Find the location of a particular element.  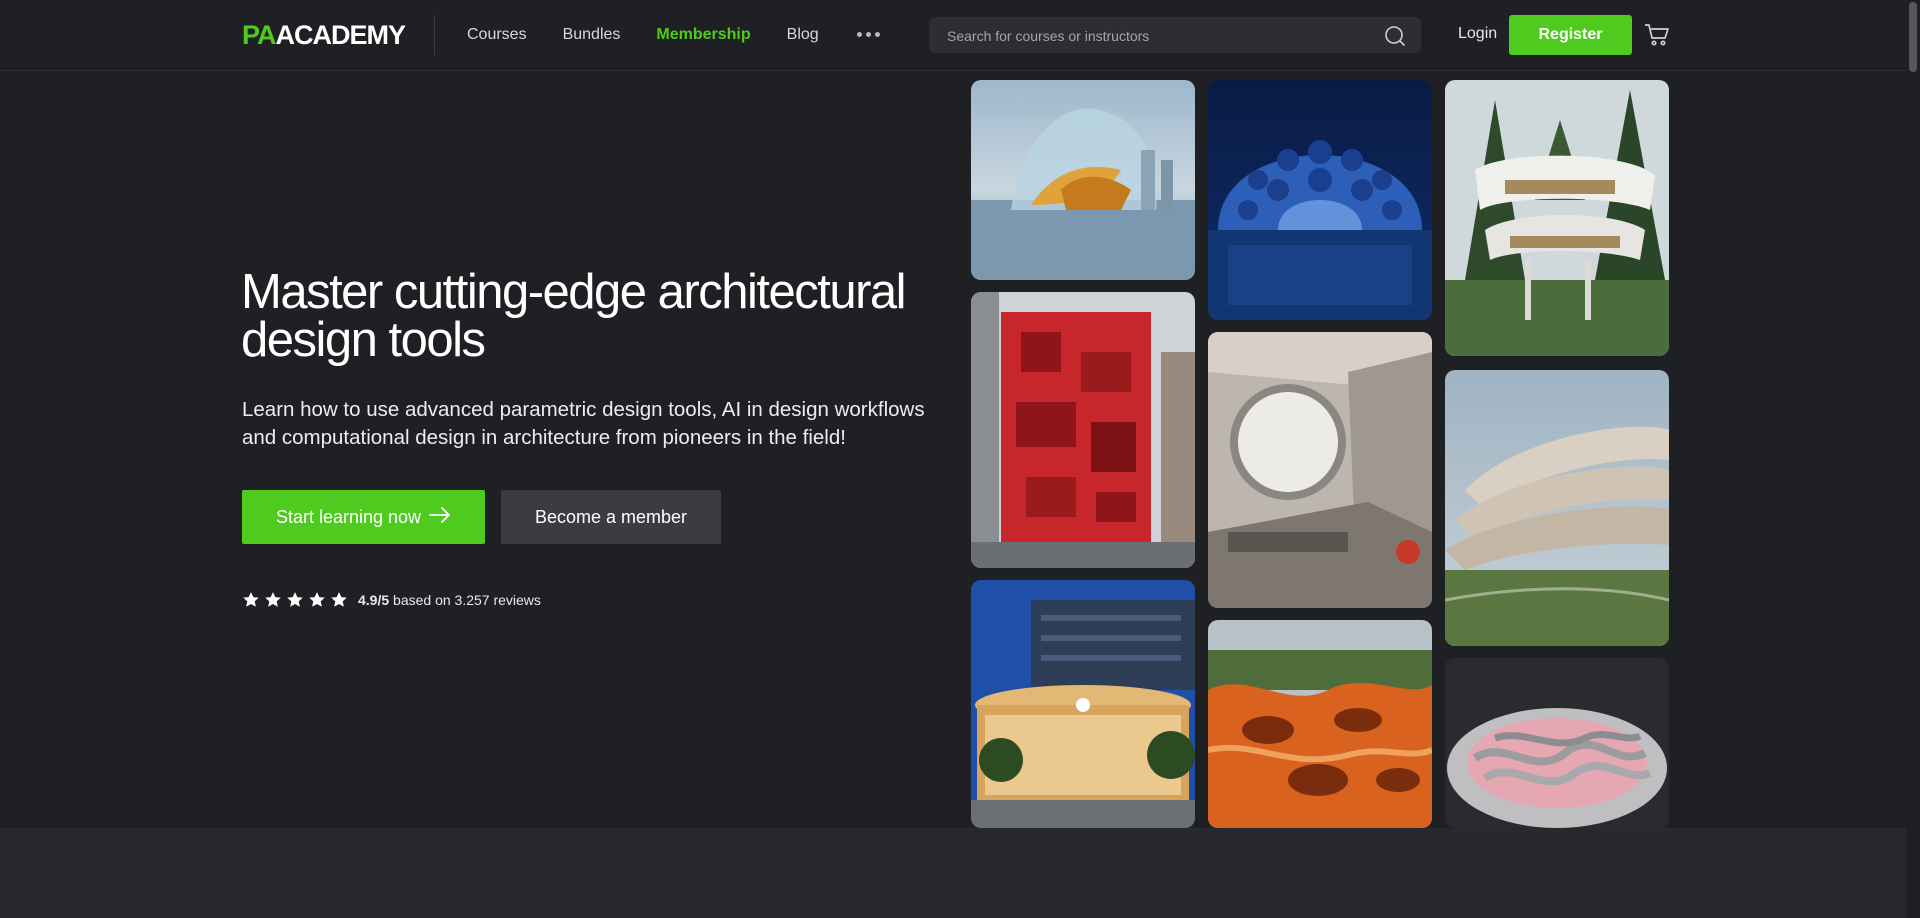

register-button: Register is located at coordinates (1570, 35).